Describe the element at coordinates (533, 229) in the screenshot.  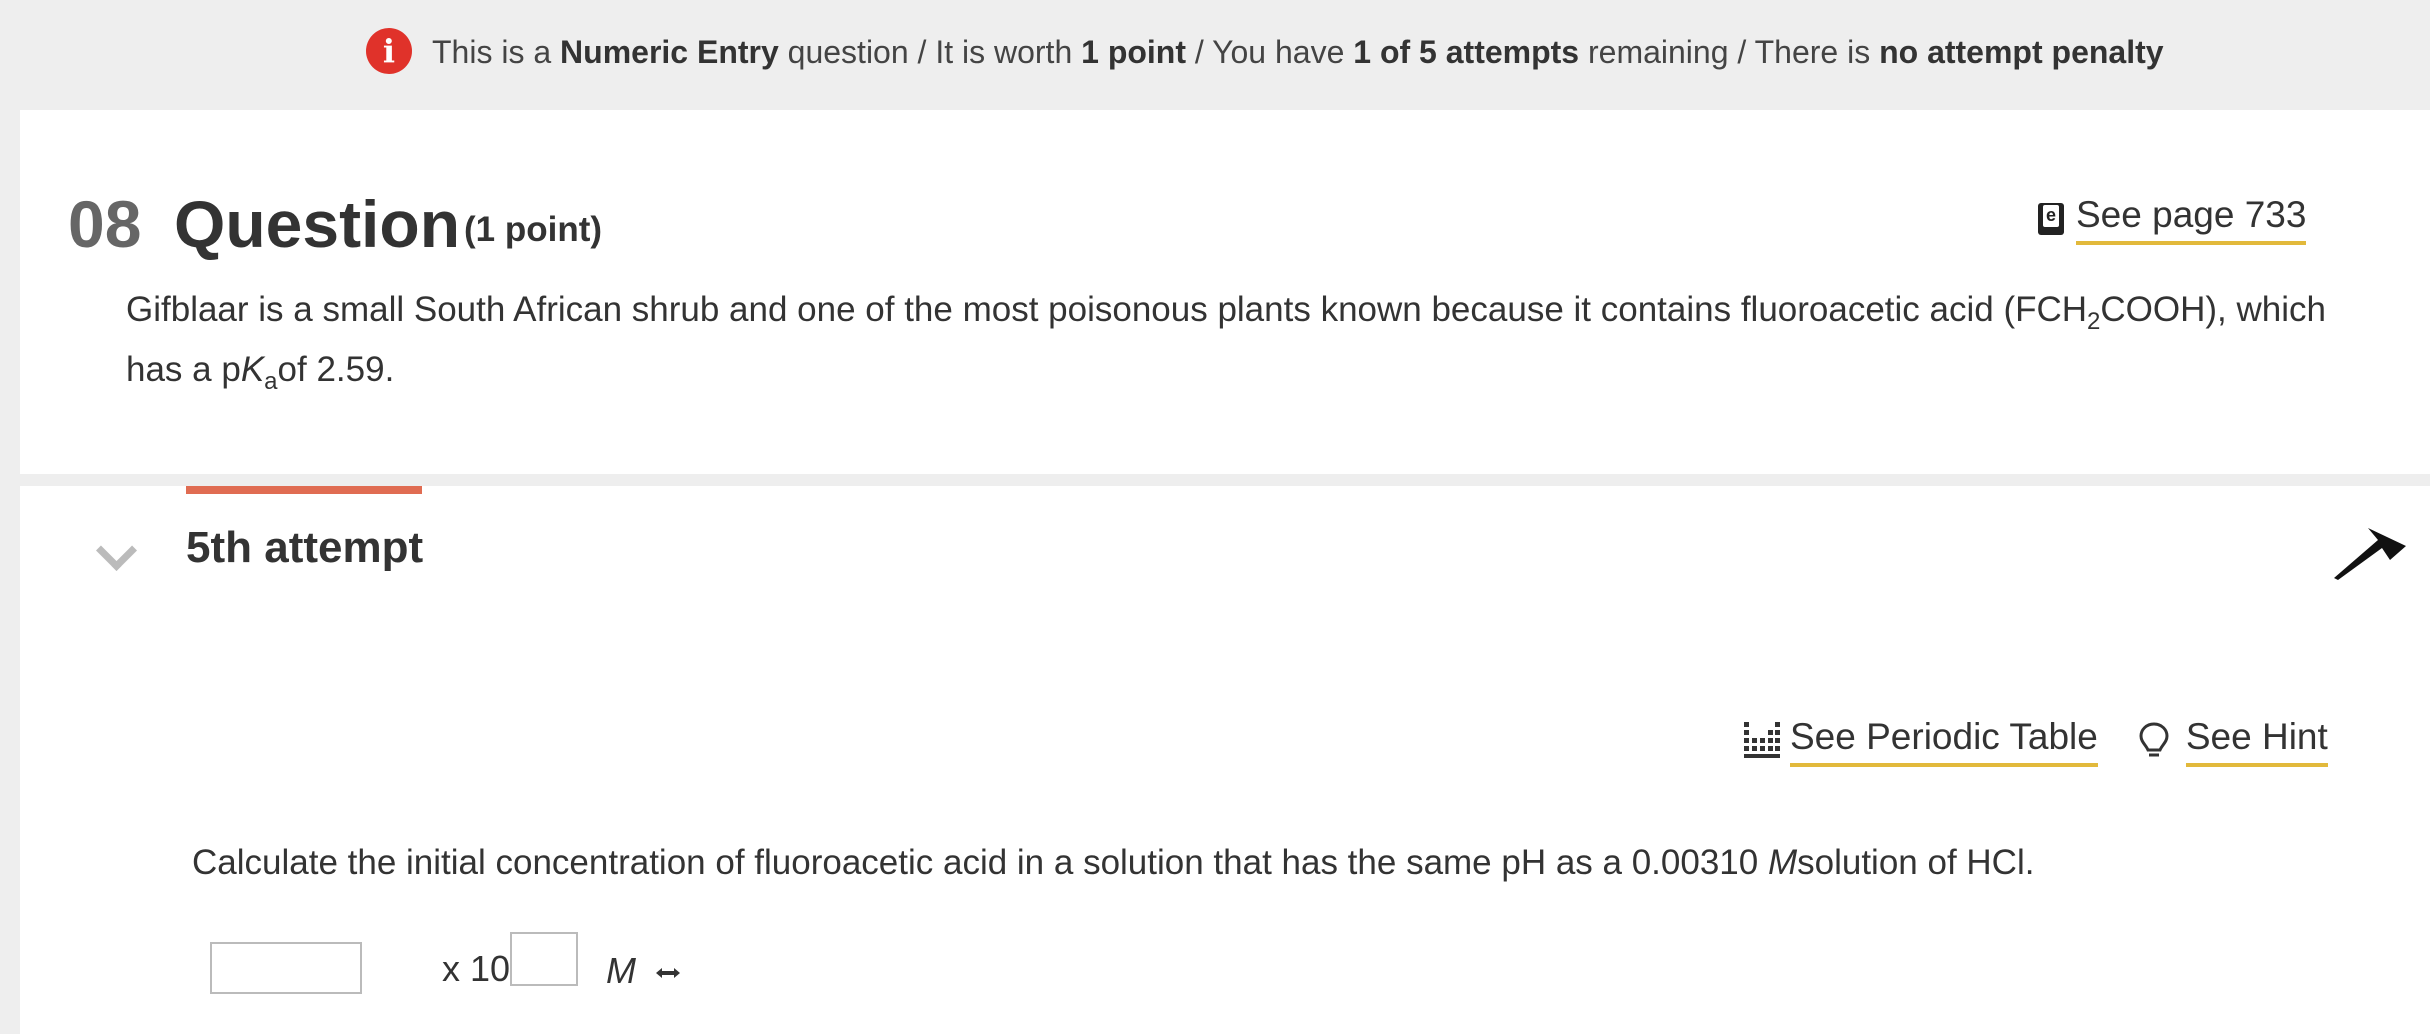
I see `question-points: (1 point)` at that location.